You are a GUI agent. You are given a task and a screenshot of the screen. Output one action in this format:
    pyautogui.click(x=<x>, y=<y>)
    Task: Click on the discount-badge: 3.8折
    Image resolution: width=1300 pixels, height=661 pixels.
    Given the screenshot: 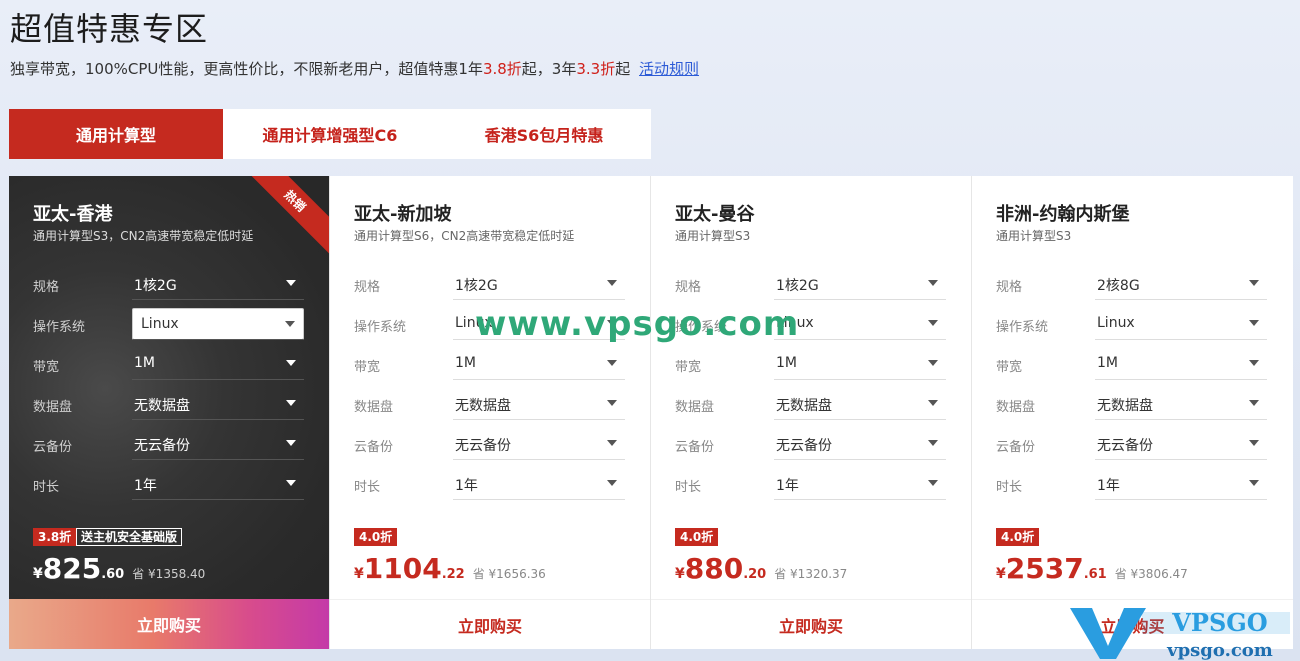 What is the action you would take?
    pyautogui.click(x=55, y=537)
    